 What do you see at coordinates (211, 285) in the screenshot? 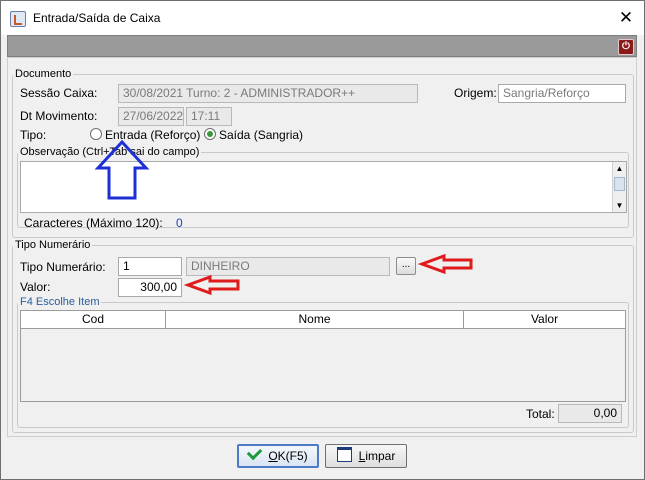
I see `red-left-arrow-valor` at bounding box center [211, 285].